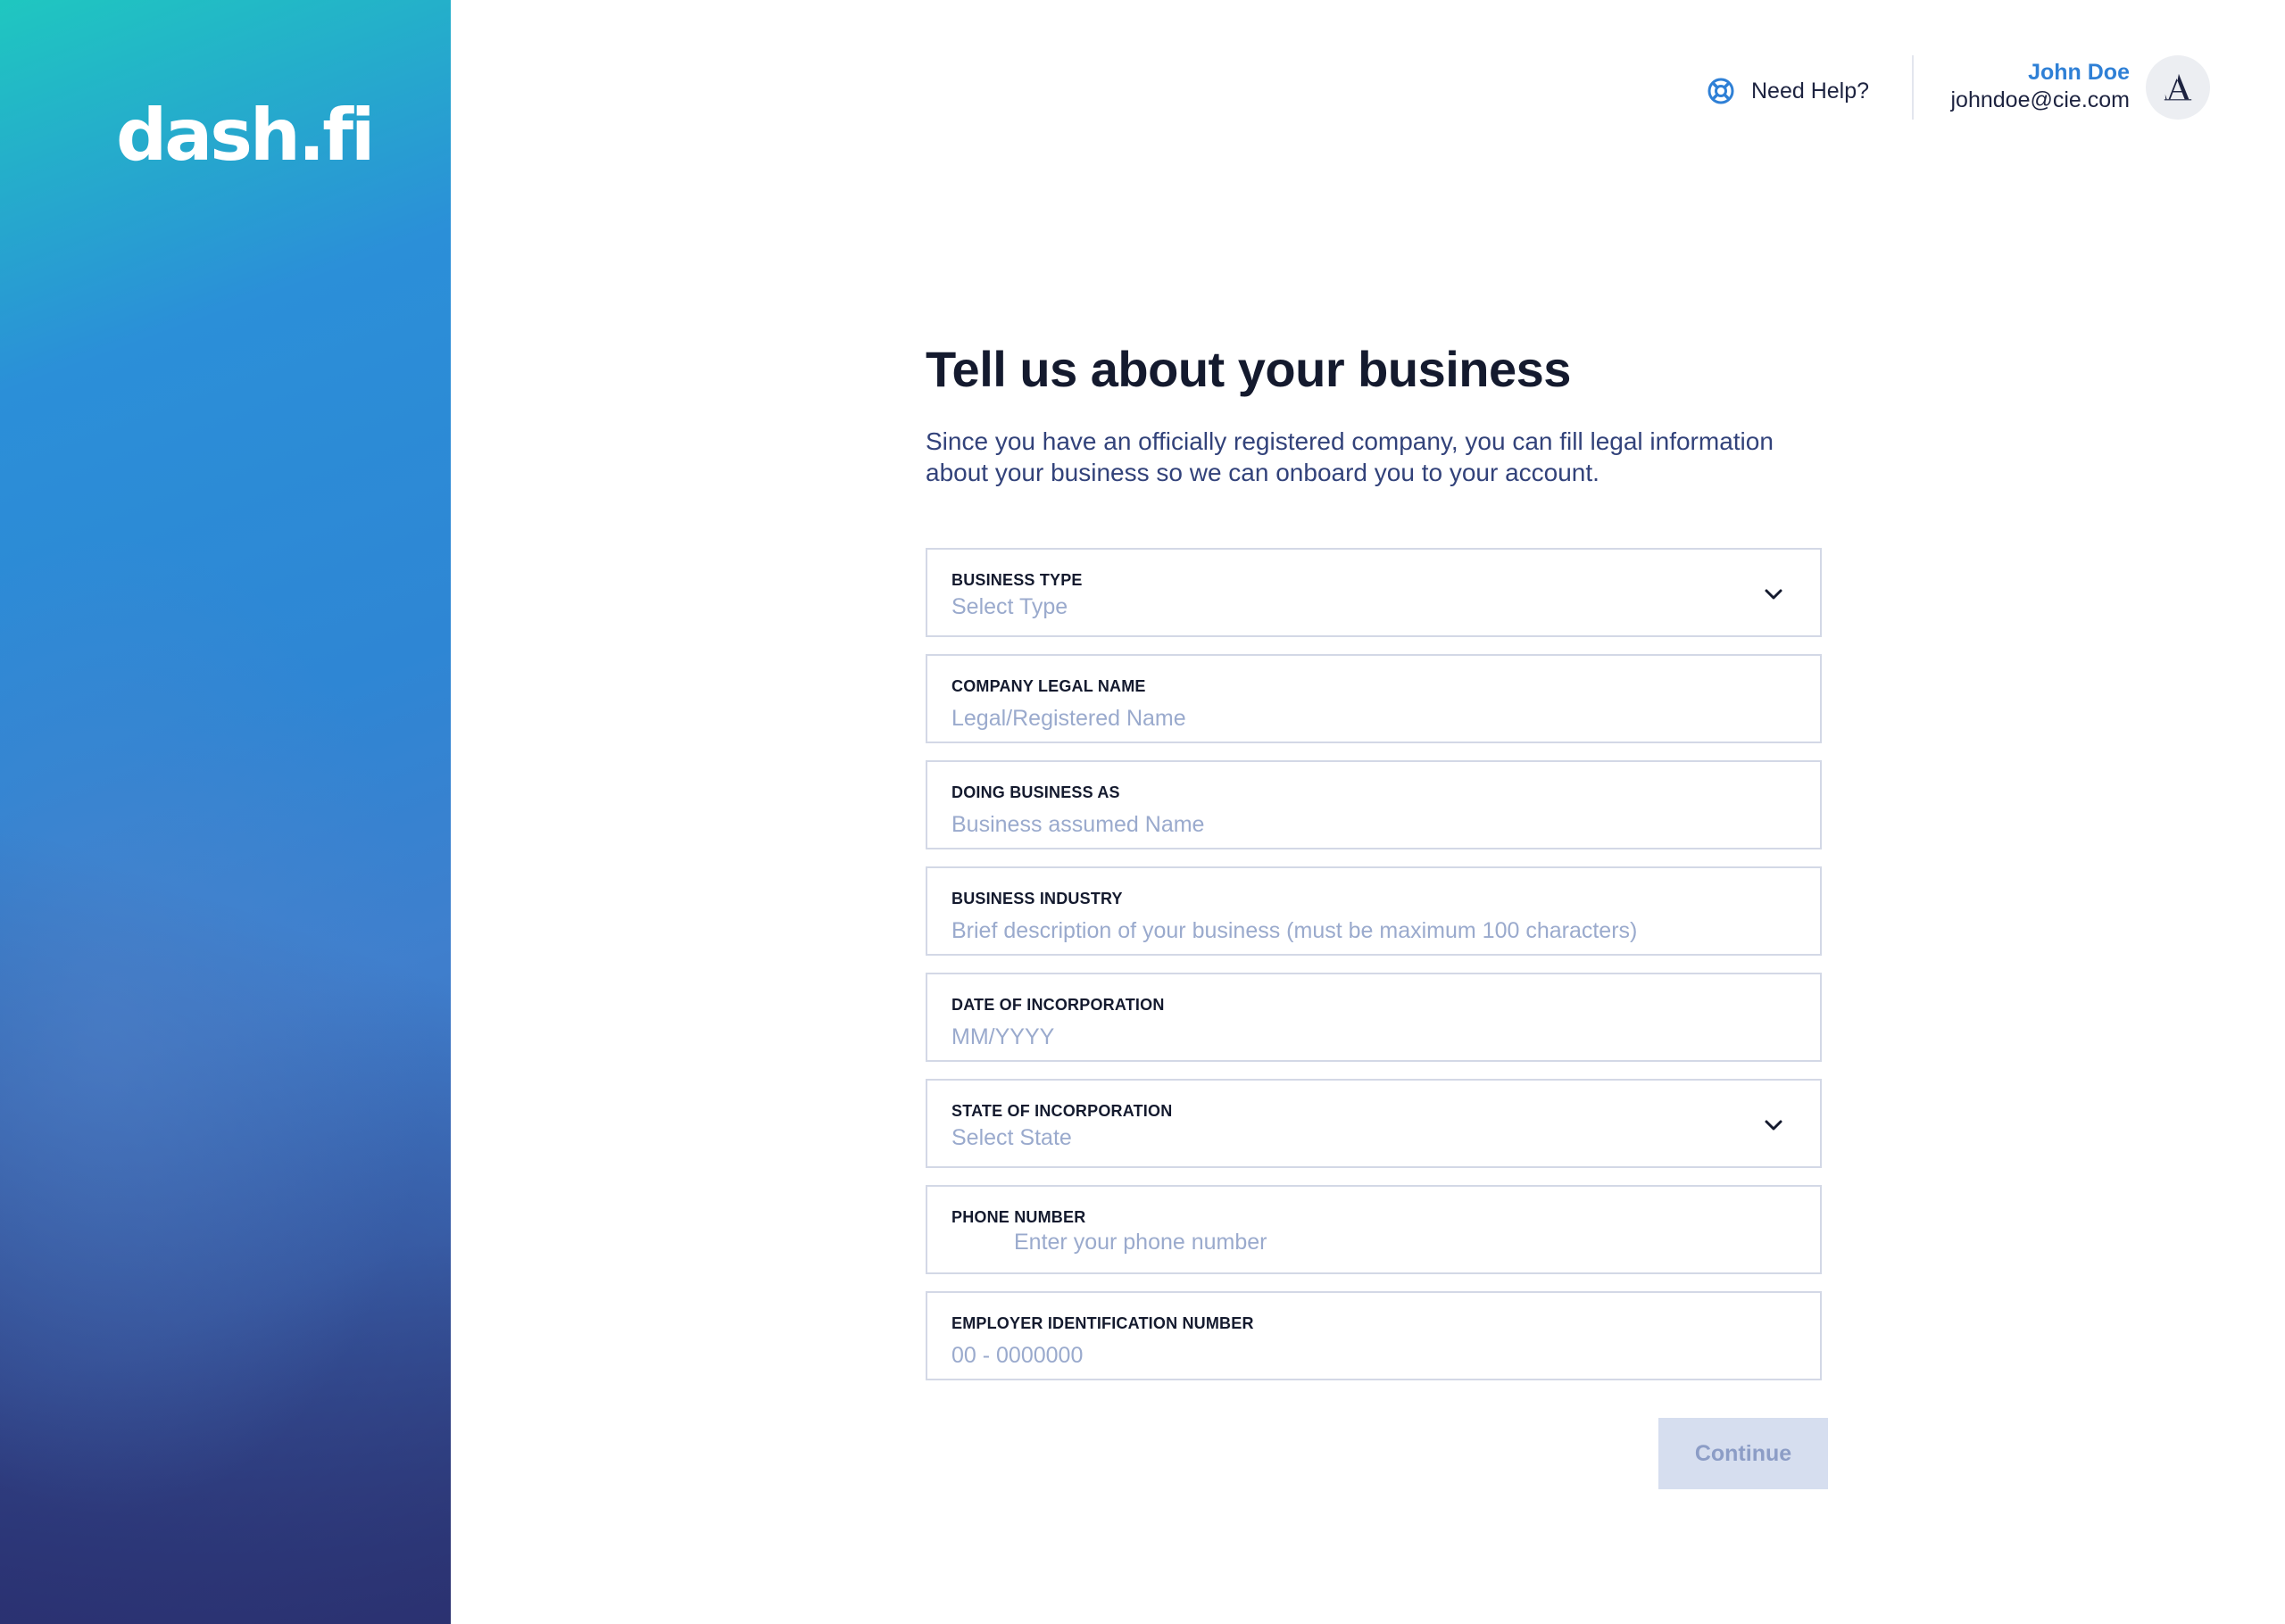  What do you see at coordinates (245, 135) in the screenshot?
I see `brand-logo: dash.fi` at bounding box center [245, 135].